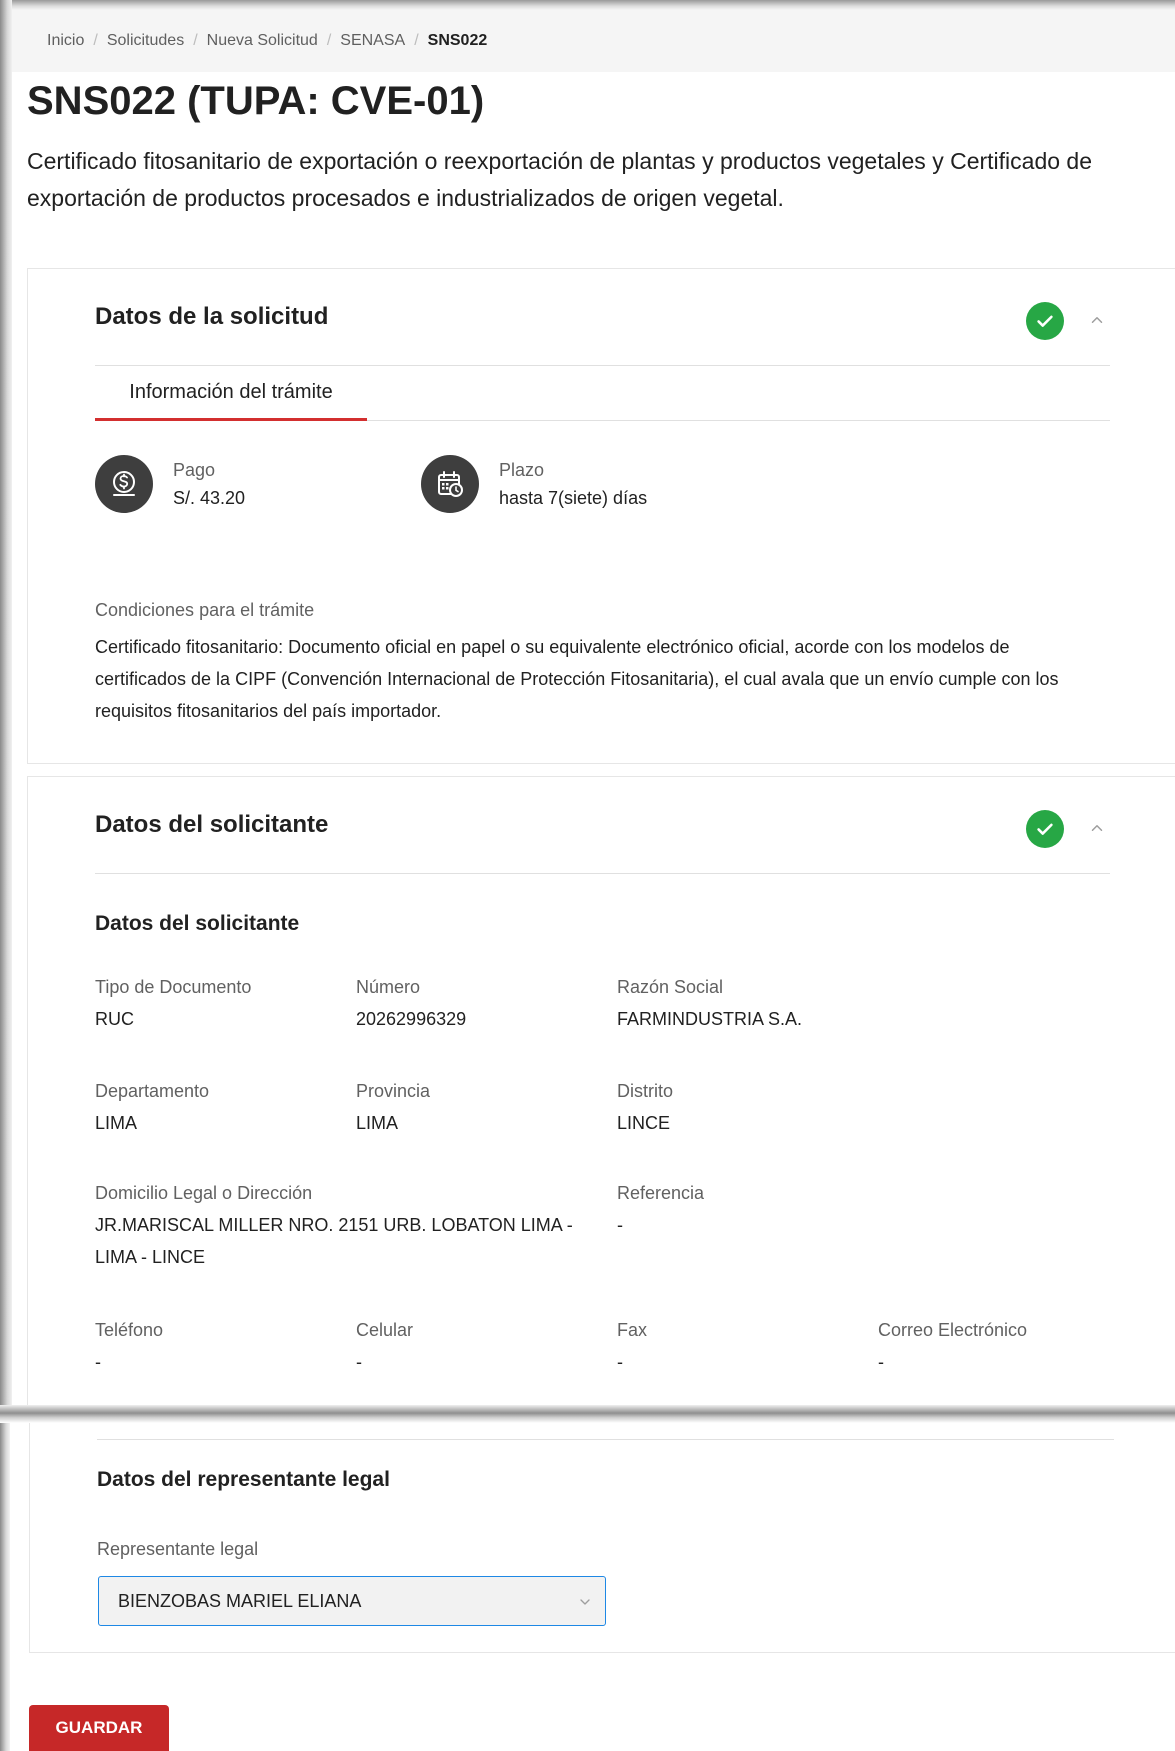 The width and height of the screenshot is (1175, 1751). I want to click on field-label: Tipo de Documento, so click(173, 987).